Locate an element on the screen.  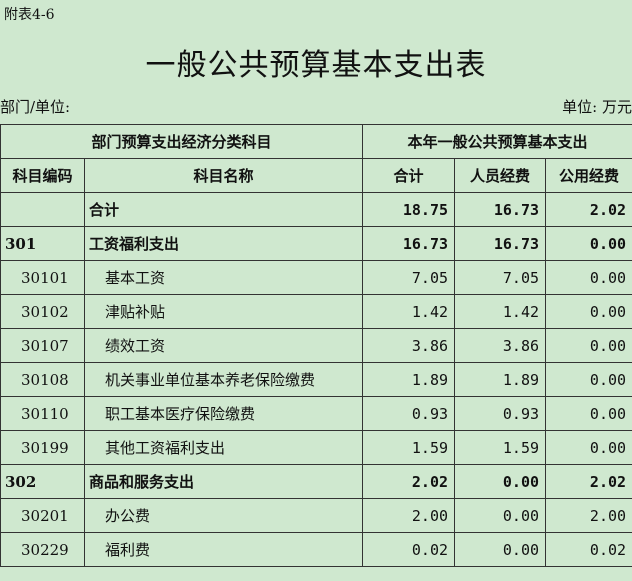
row-name: 办公费 is located at coordinates (223, 515).